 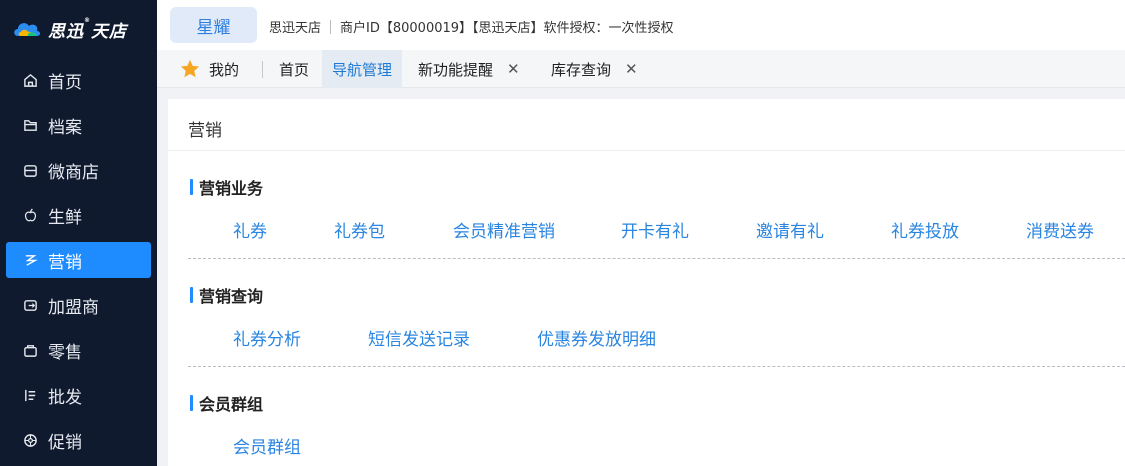 I want to click on sidebar-item-label: 微商店, so click(x=73, y=173).